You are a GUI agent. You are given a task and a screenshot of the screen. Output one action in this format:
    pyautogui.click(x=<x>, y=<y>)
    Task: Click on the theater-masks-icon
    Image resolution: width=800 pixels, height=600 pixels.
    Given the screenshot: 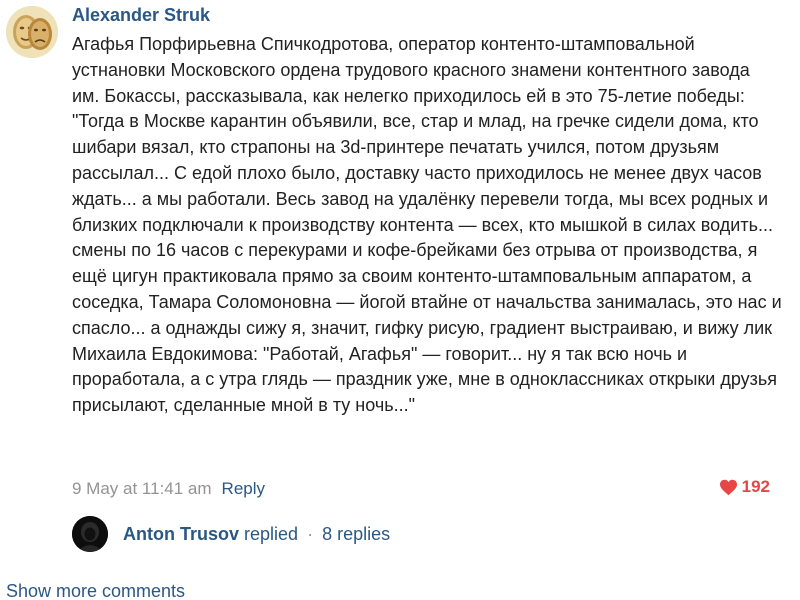 What is the action you would take?
    pyautogui.click(x=32, y=32)
    